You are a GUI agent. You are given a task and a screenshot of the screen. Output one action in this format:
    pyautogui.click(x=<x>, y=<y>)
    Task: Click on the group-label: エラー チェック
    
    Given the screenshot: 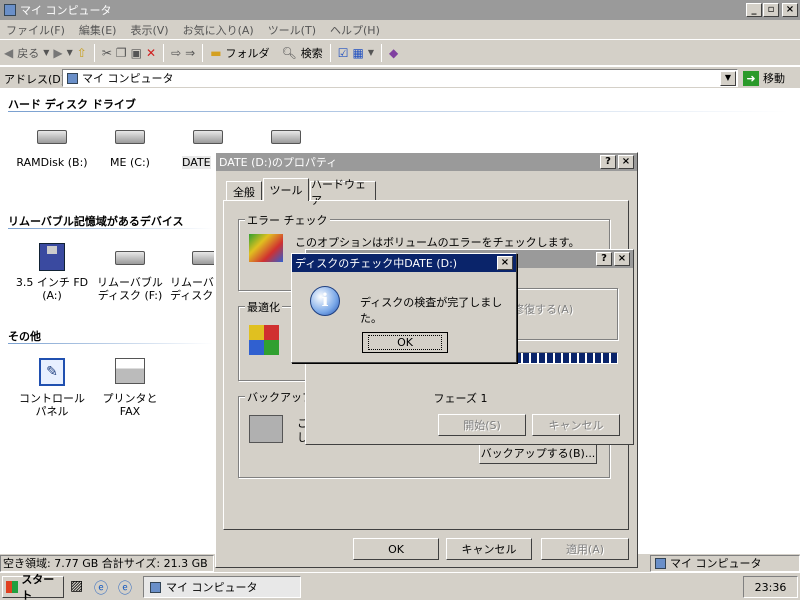 What is the action you would take?
    pyautogui.click(x=287, y=220)
    